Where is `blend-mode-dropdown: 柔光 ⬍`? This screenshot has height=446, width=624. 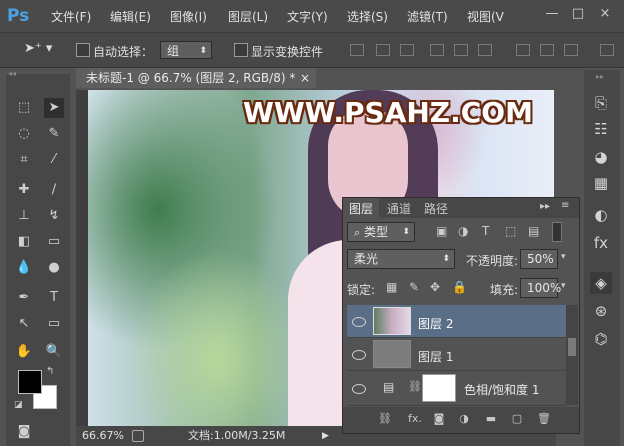
blend-mode-dropdown: 柔光 ⬍ is located at coordinates (401, 259).